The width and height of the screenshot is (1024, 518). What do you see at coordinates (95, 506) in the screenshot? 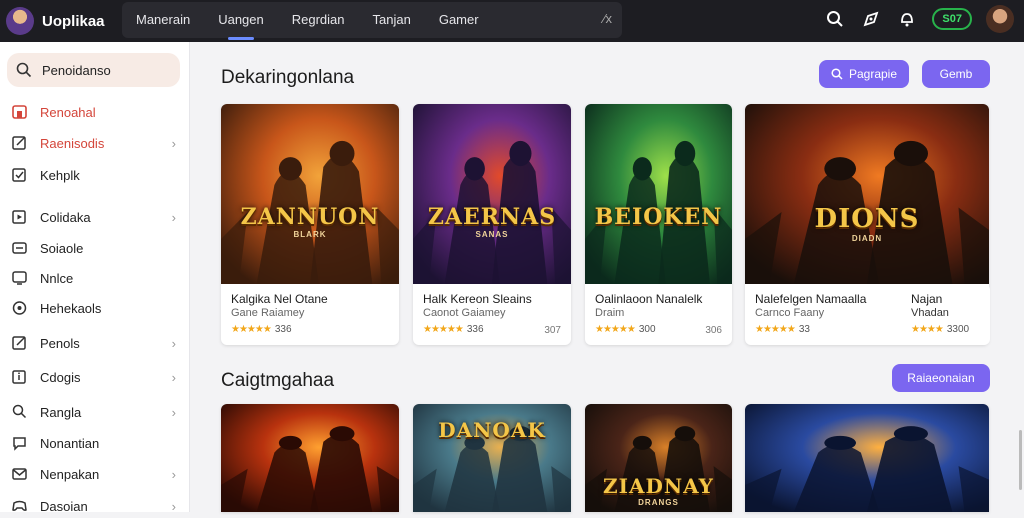
I see `sidebar-item-dasoian: Dasoian ›` at bounding box center [95, 506].